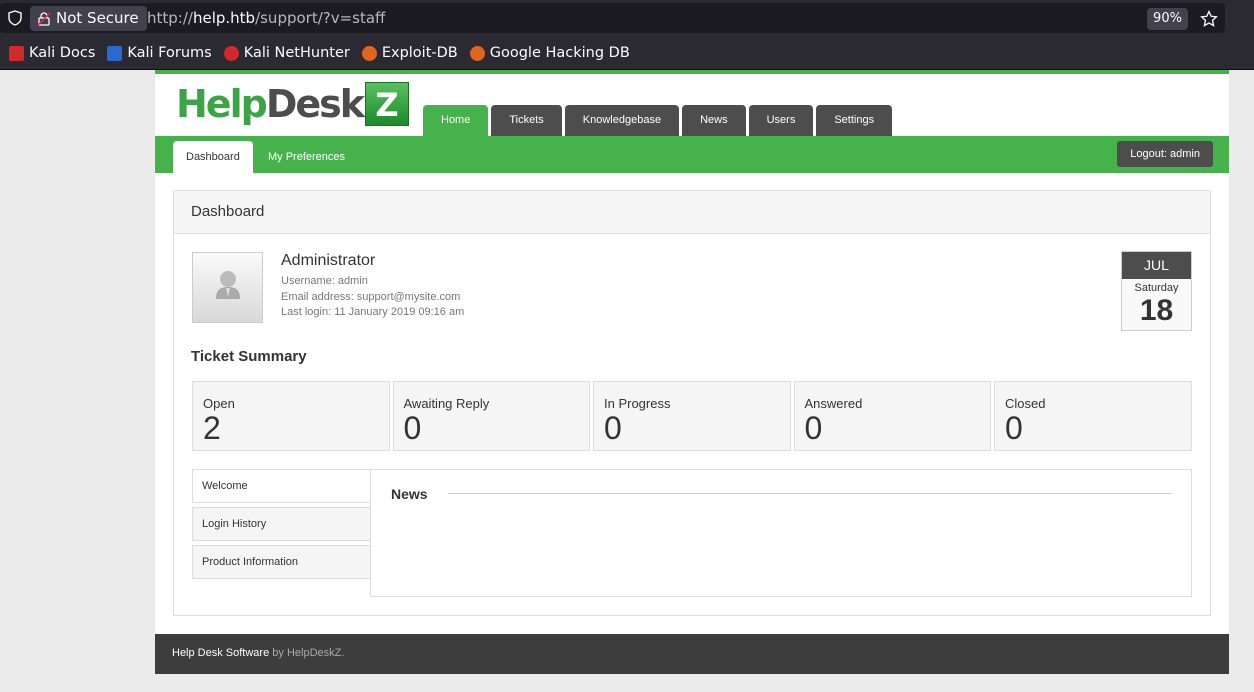  Describe the element at coordinates (315, 104) in the screenshot. I see `logo-desk: Desk` at that location.